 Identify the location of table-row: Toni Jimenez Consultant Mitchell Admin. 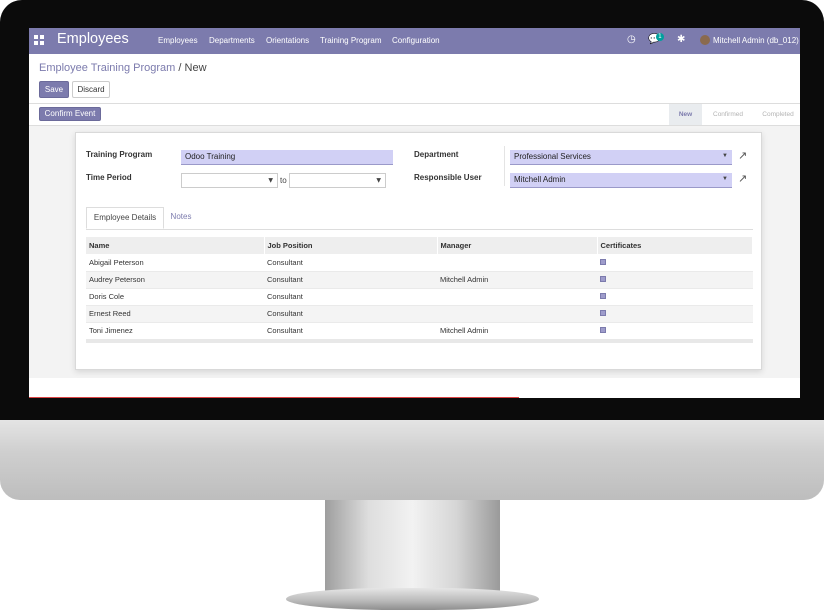
(419, 331).